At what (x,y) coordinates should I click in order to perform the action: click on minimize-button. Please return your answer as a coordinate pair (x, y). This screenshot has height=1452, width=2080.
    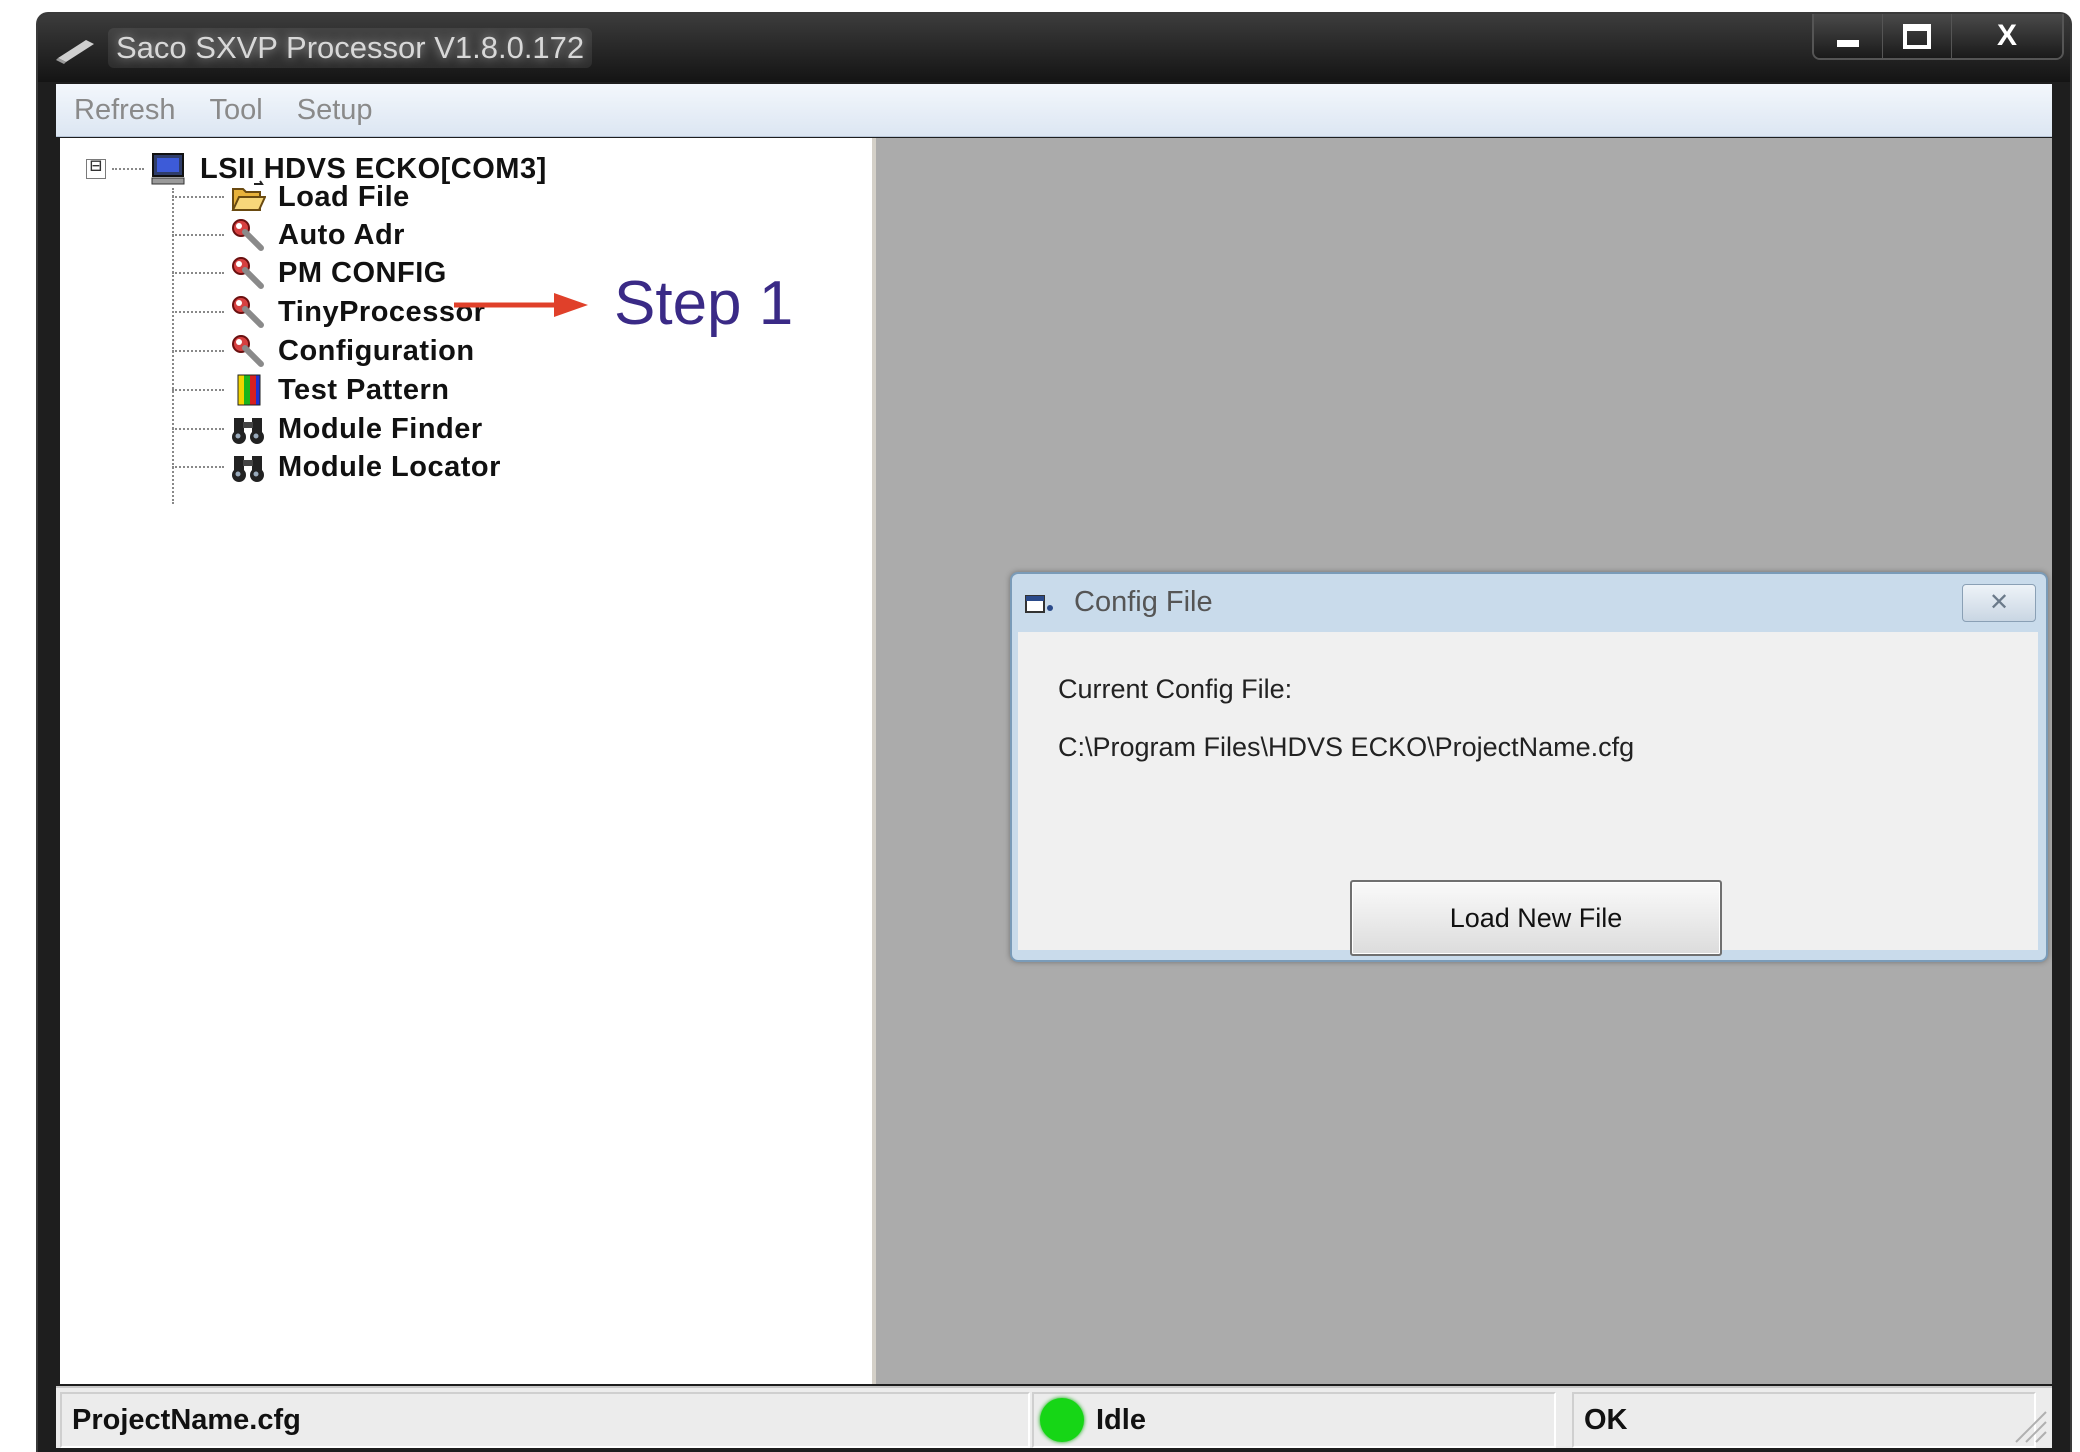
    Looking at the image, I should click on (1848, 36).